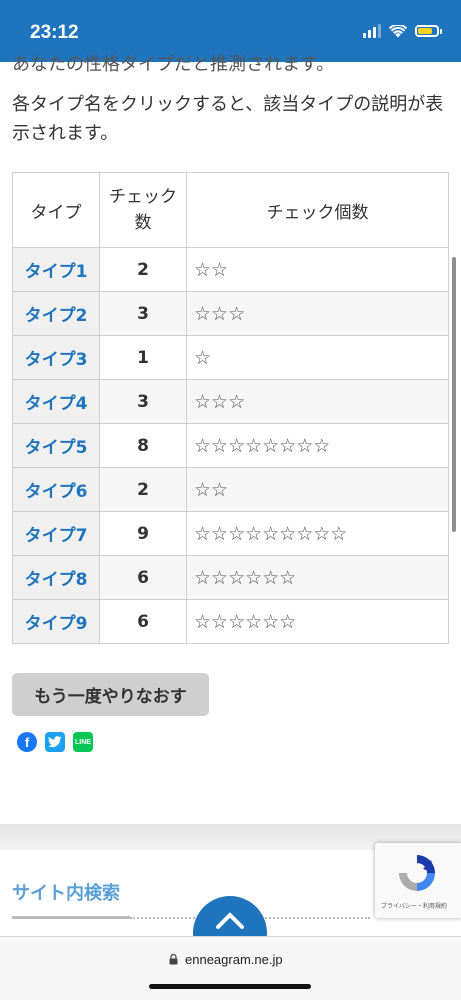 This screenshot has width=461, height=1000. Describe the element at coordinates (454, 394) in the screenshot. I see `scroll-indicator` at that location.